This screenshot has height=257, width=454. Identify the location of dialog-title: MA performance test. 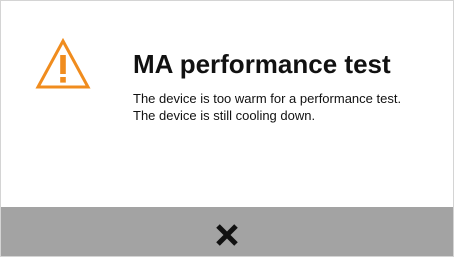
(262, 64).